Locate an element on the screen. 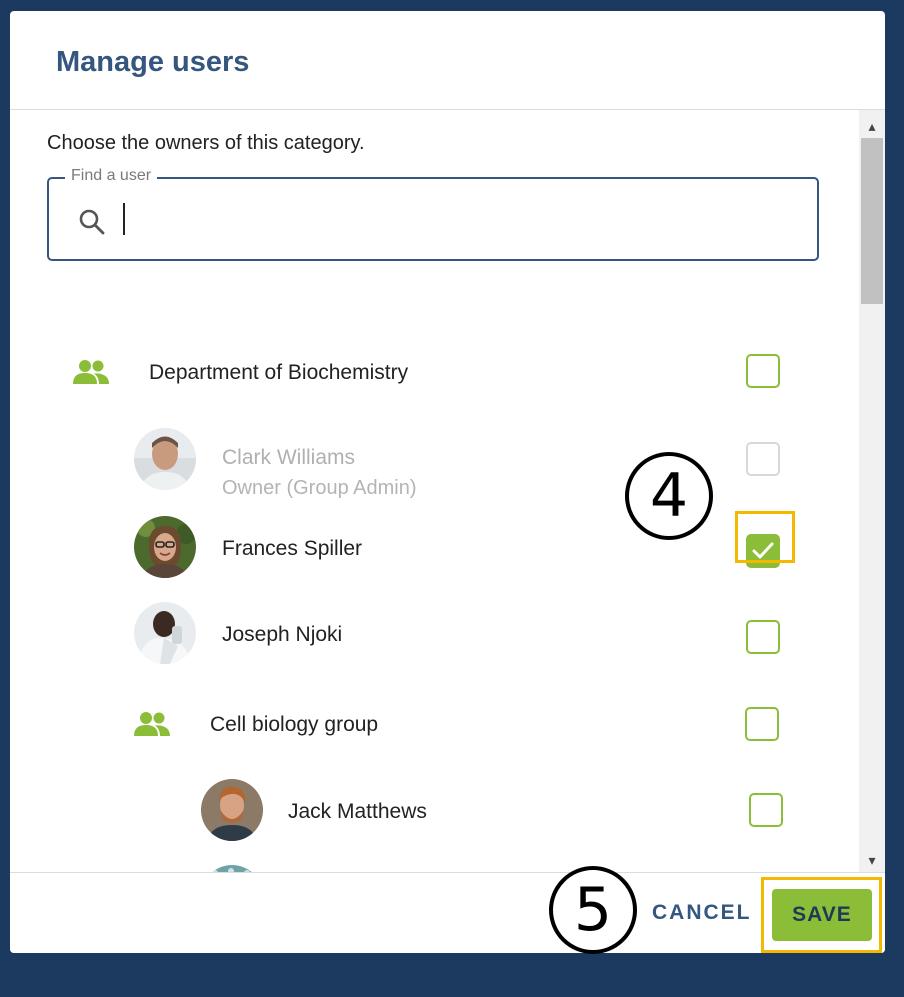 This screenshot has width=904, height=997. checkbox-joseph-njoki is located at coordinates (763, 637).